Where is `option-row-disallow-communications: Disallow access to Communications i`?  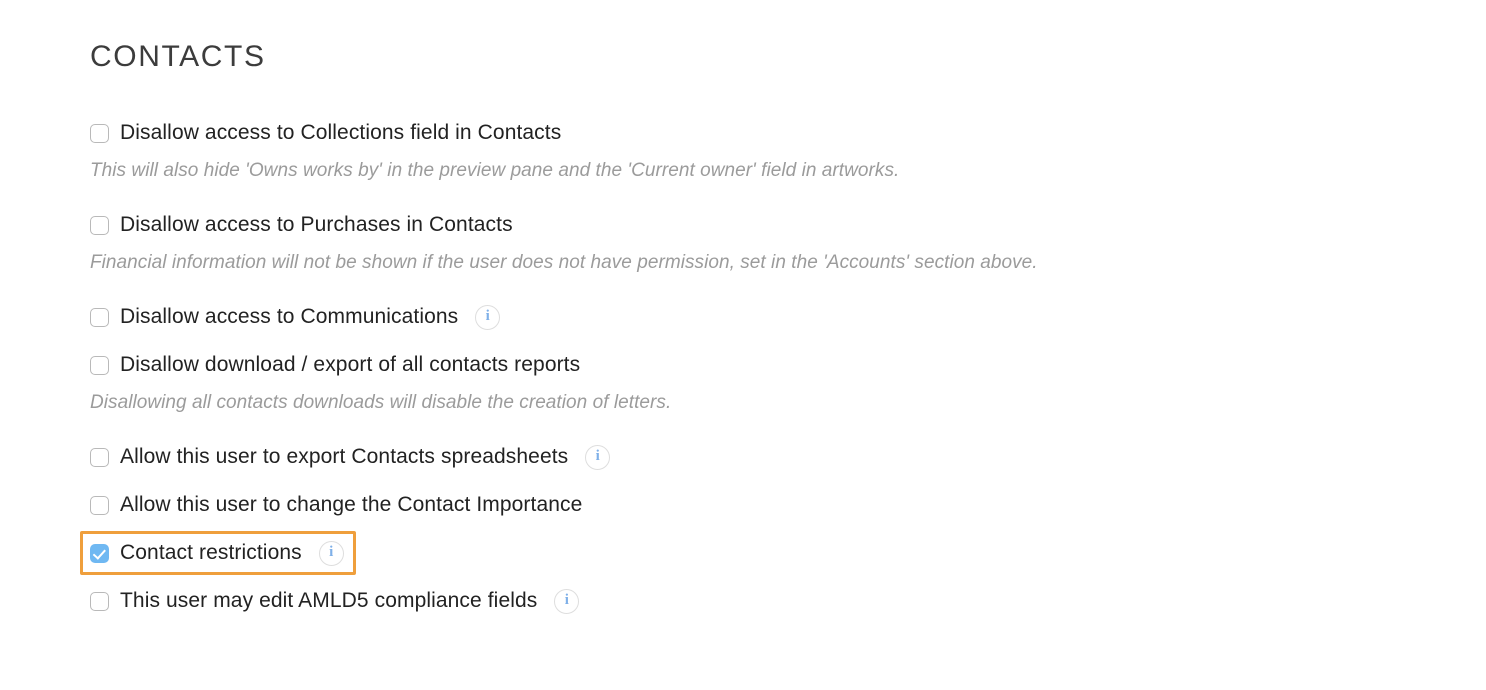 option-row-disallow-communications: Disallow access to Communications i is located at coordinates (755, 317).